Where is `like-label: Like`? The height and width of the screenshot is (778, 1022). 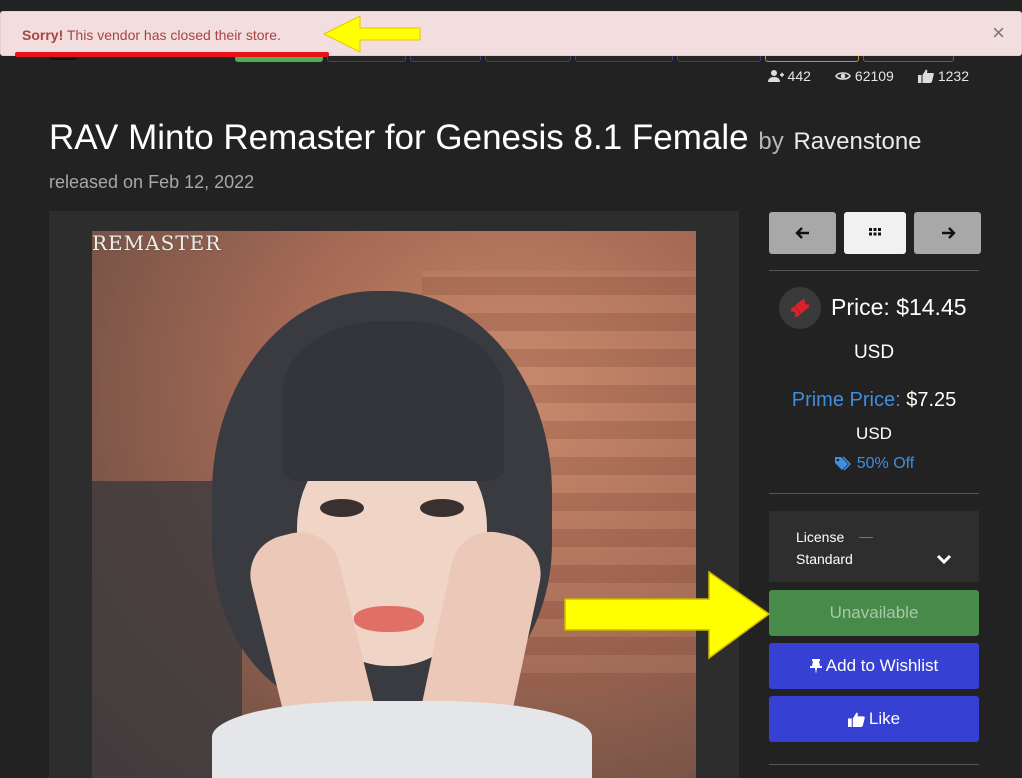
like-label: Like is located at coordinates (884, 718).